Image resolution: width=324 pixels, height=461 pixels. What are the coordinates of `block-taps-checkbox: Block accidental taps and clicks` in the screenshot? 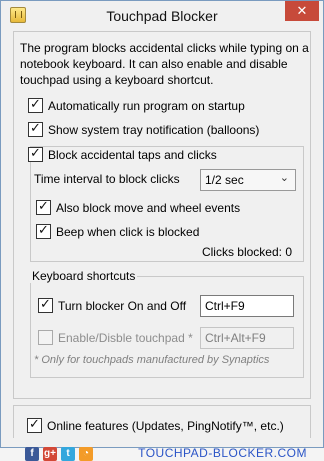 It's located at (122, 153).